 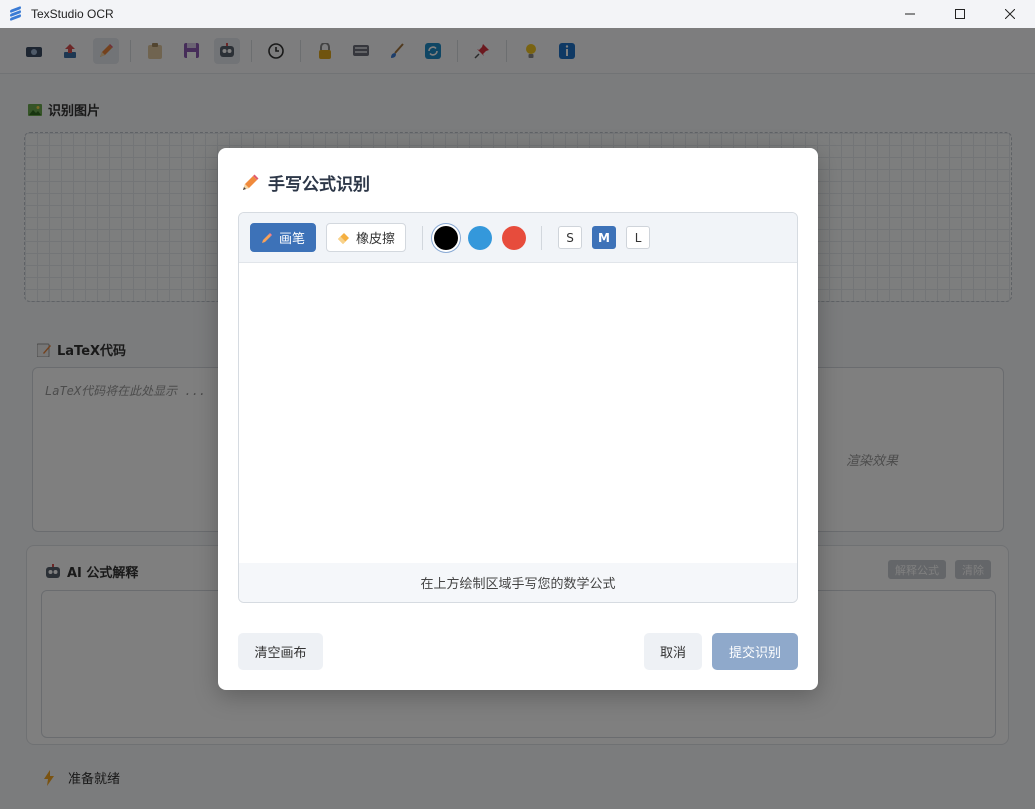 I want to click on clear-canvas-button: 清空画布, so click(x=280, y=651).